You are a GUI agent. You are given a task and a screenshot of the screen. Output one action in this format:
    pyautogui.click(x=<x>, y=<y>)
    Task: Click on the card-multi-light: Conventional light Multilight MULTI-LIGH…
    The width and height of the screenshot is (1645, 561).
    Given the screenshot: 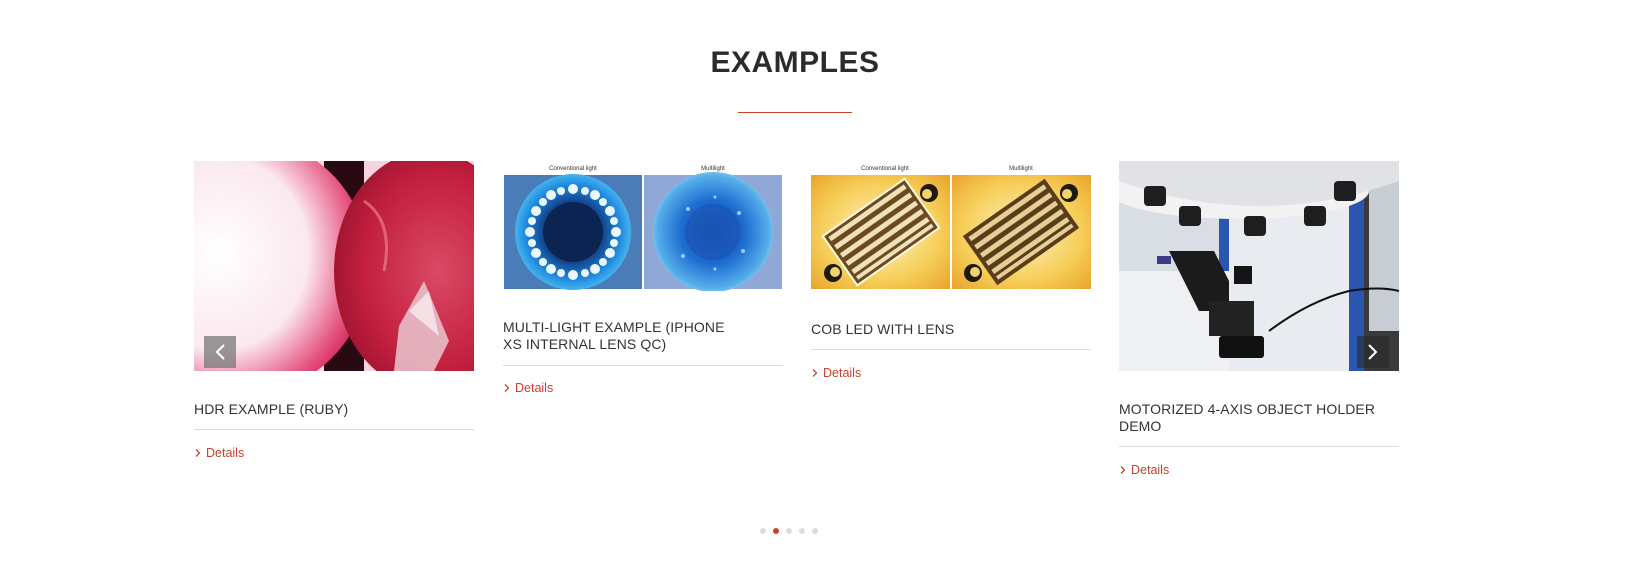 What is the action you would take?
    pyautogui.click(x=643, y=279)
    